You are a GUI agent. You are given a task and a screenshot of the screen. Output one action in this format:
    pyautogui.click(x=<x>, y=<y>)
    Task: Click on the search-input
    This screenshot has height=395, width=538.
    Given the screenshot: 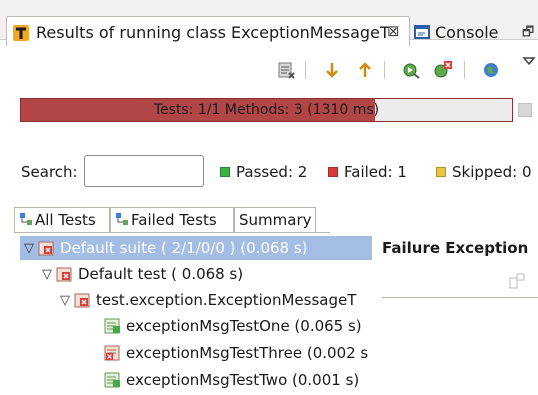 What is the action you would take?
    pyautogui.click(x=144, y=171)
    